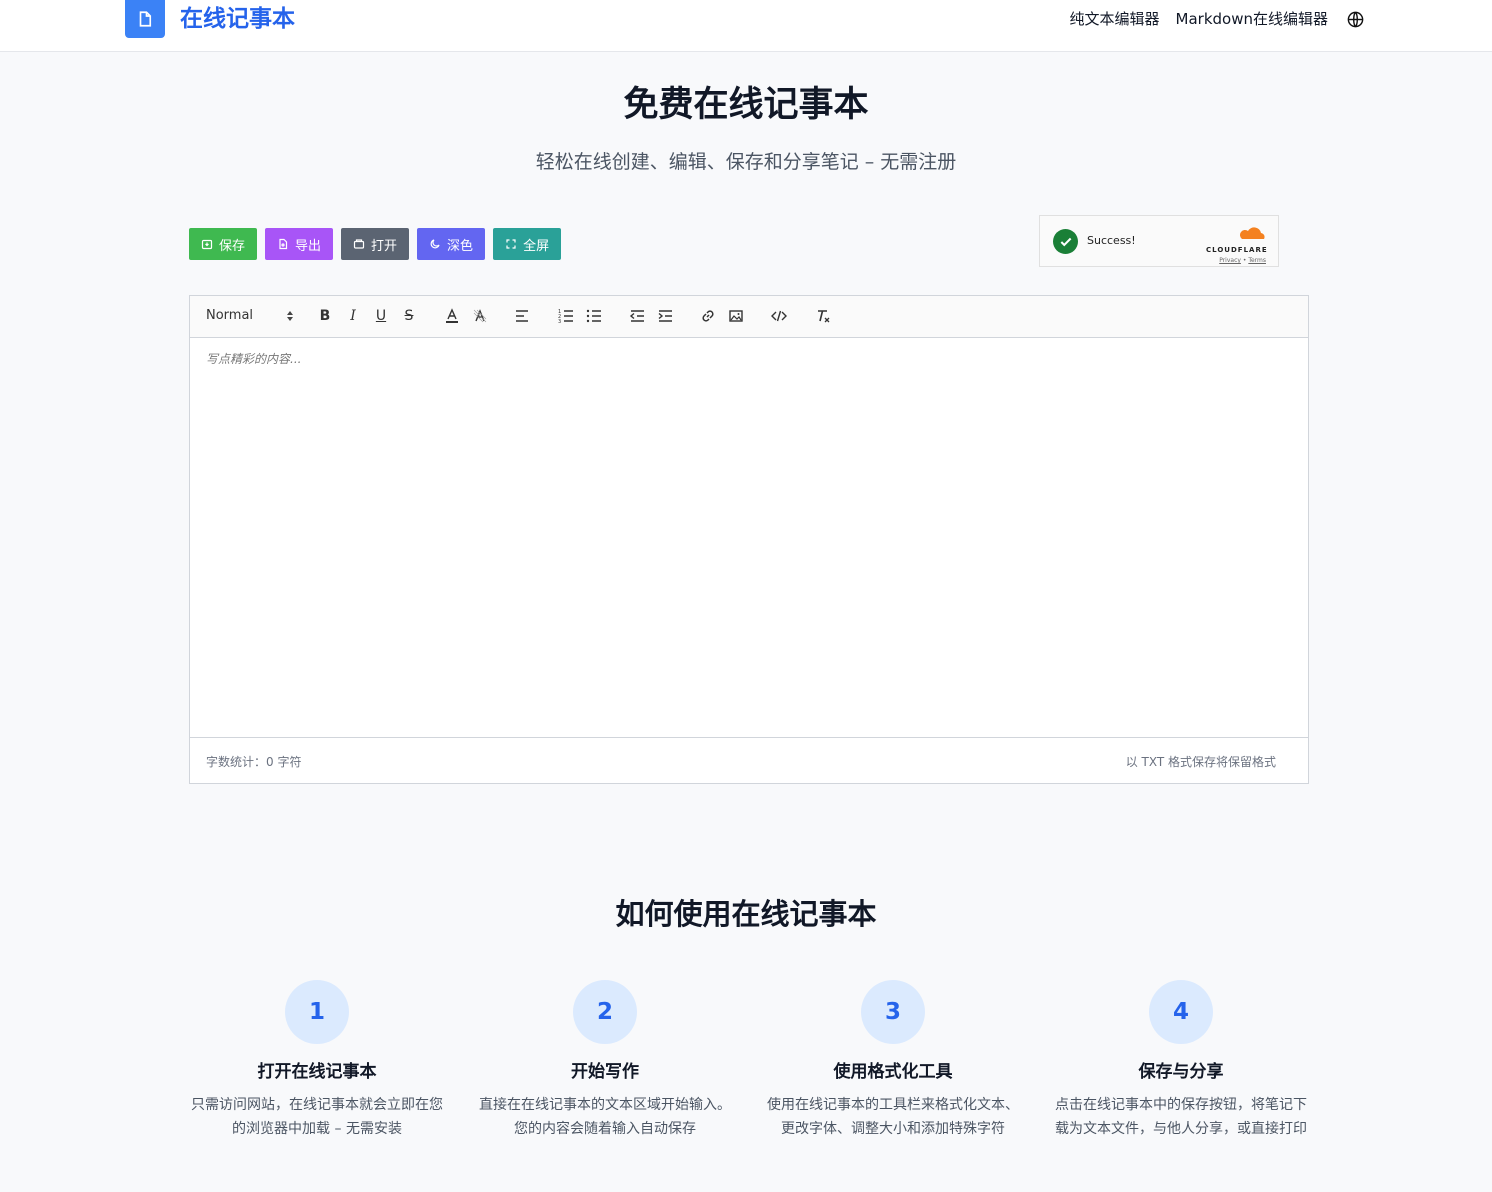 The width and height of the screenshot is (1492, 1192). I want to click on site-title: 在线记事本, so click(237, 19).